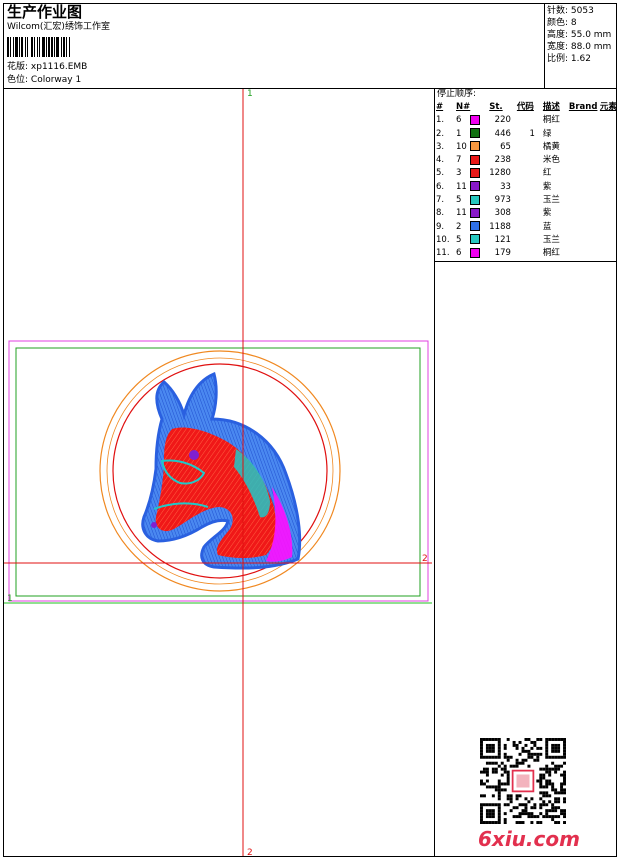 This screenshot has height=860, width=620. Describe the element at coordinates (440, 200) in the screenshot. I see `stop-index: 7.` at that location.